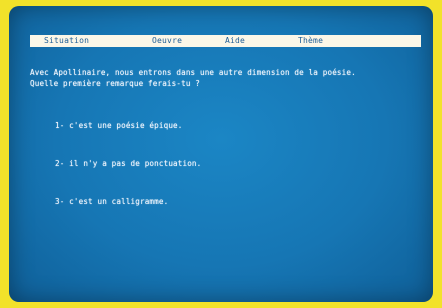 The width and height of the screenshot is (442, 308). What do you see at coordinates (111, 201) in the screenshot?
I see `answer-option-3: 3- c'est un calligramme.` at bounding box center [111, 201].